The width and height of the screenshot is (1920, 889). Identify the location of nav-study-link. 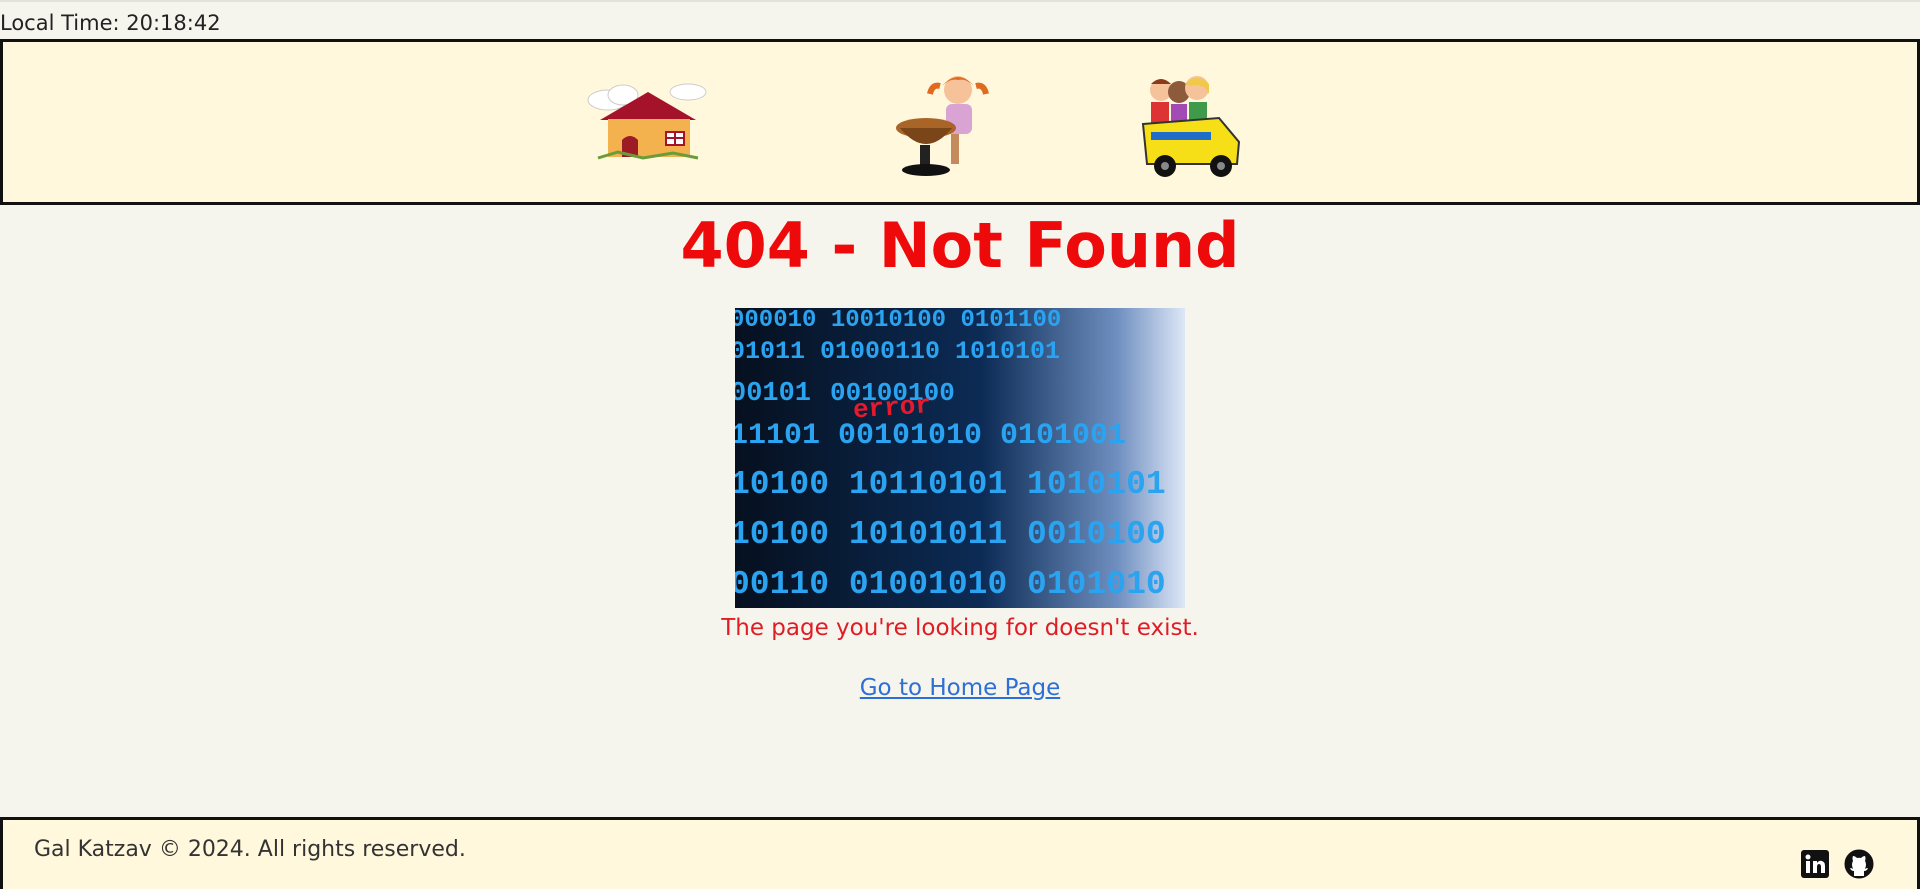
(946, 125).